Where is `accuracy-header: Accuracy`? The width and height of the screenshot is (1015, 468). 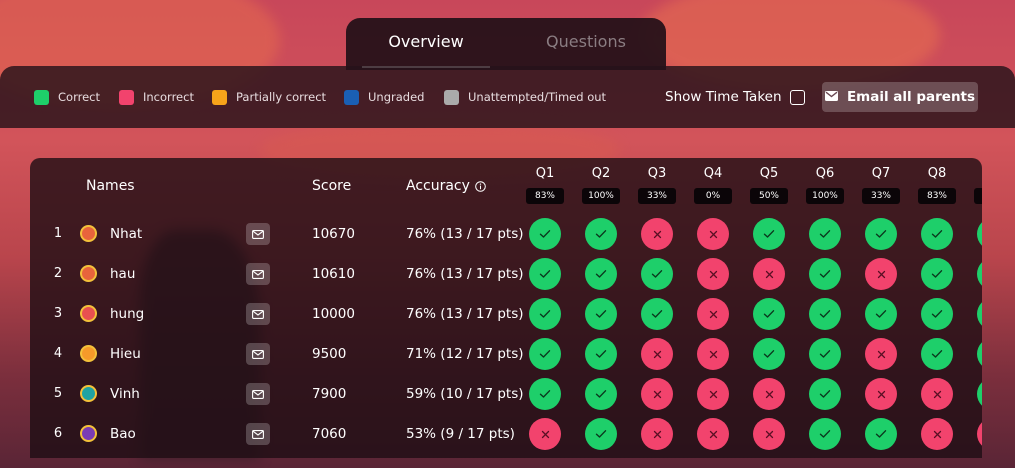
accuracy-header: Accuracy is located at coordinates (446, 186).